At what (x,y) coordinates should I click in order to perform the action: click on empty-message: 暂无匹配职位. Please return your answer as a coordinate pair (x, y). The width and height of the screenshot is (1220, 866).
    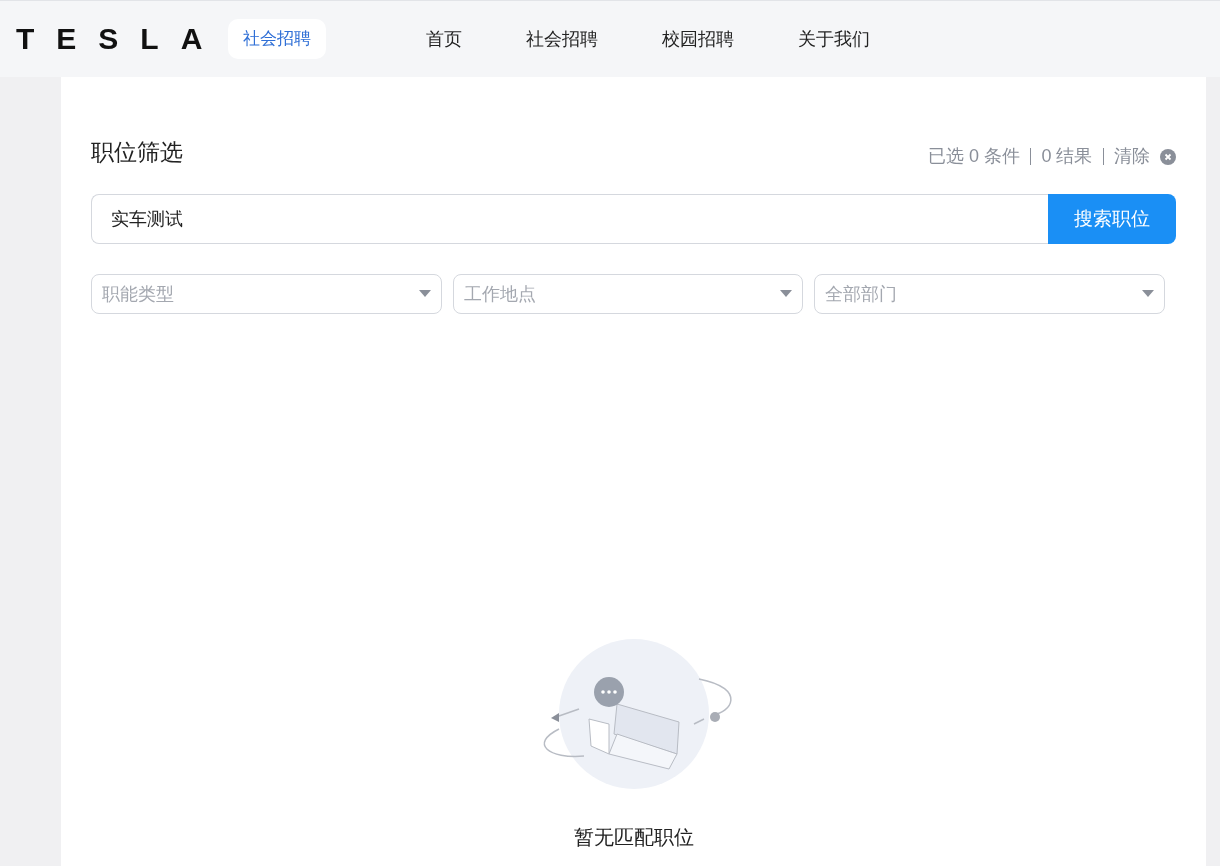
    Looking at the image, I should click on (633, 837).